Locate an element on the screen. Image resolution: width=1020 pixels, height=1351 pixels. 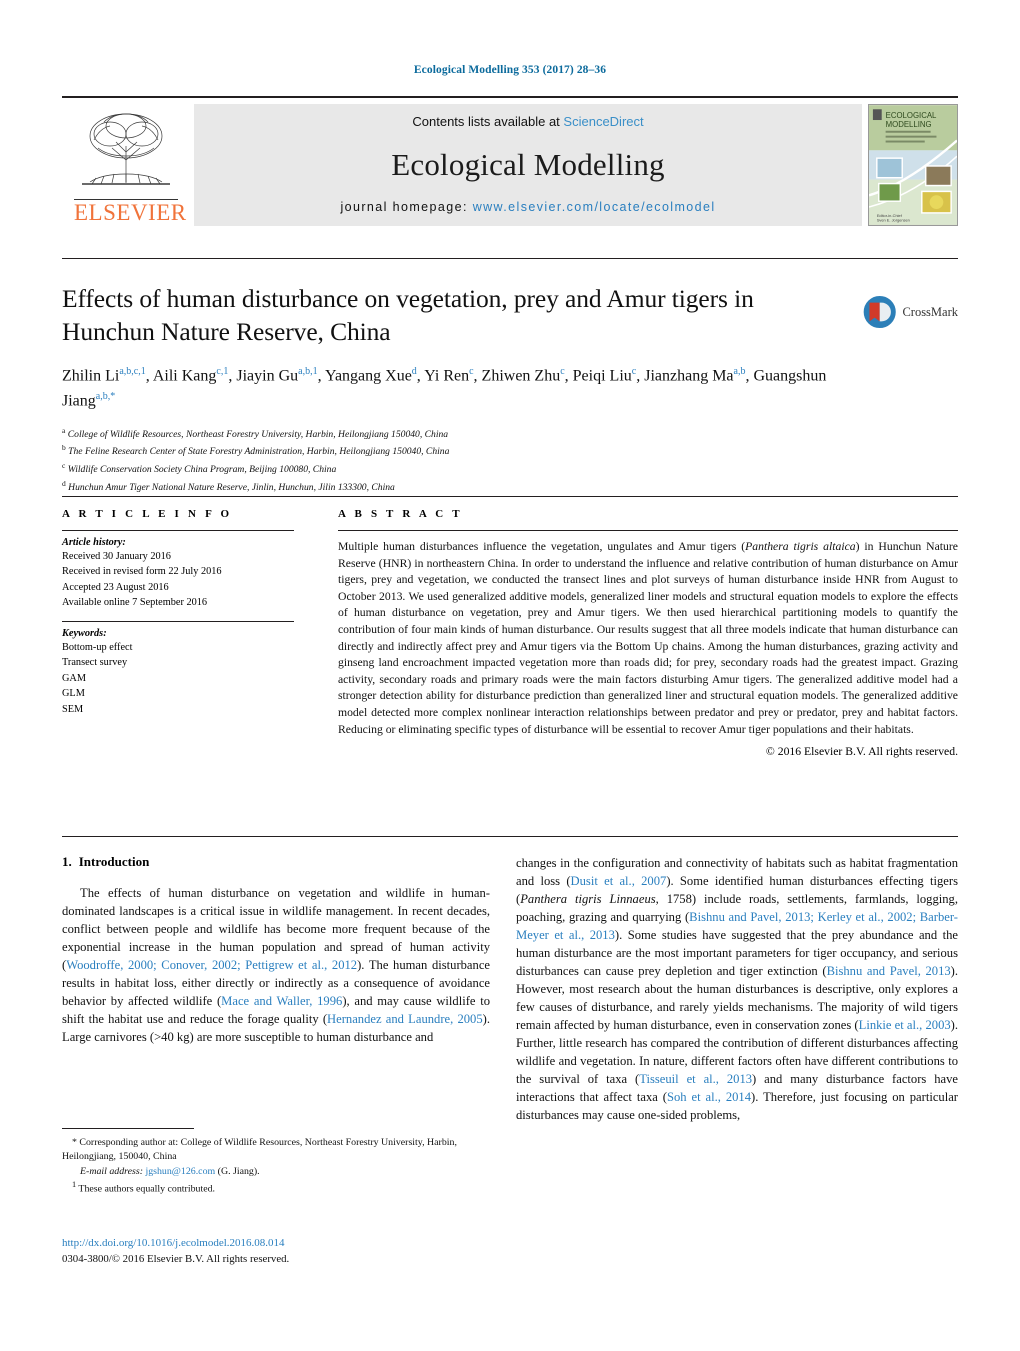
keywords-label: Keywords: is located at coordinates (84, 633).